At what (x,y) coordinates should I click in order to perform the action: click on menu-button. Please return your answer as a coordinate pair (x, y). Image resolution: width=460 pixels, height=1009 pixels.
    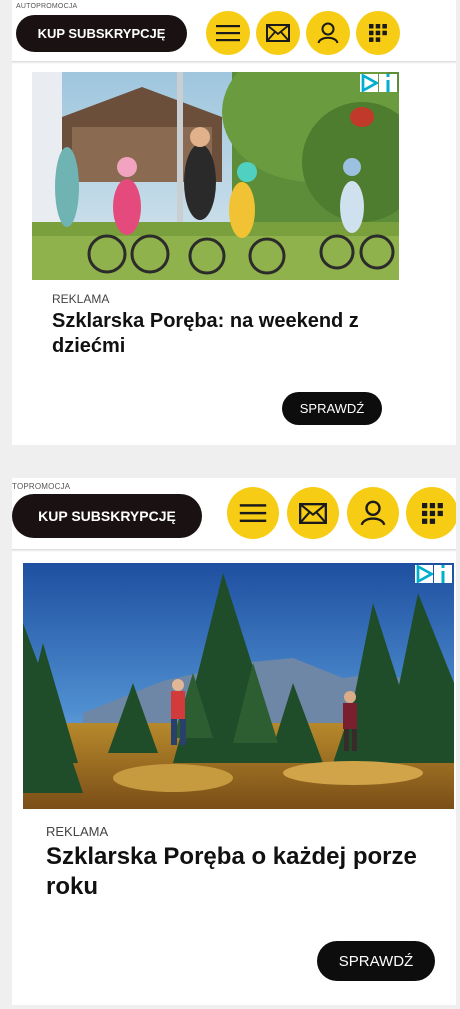
    Looking at the image, I should click on (228, 33).